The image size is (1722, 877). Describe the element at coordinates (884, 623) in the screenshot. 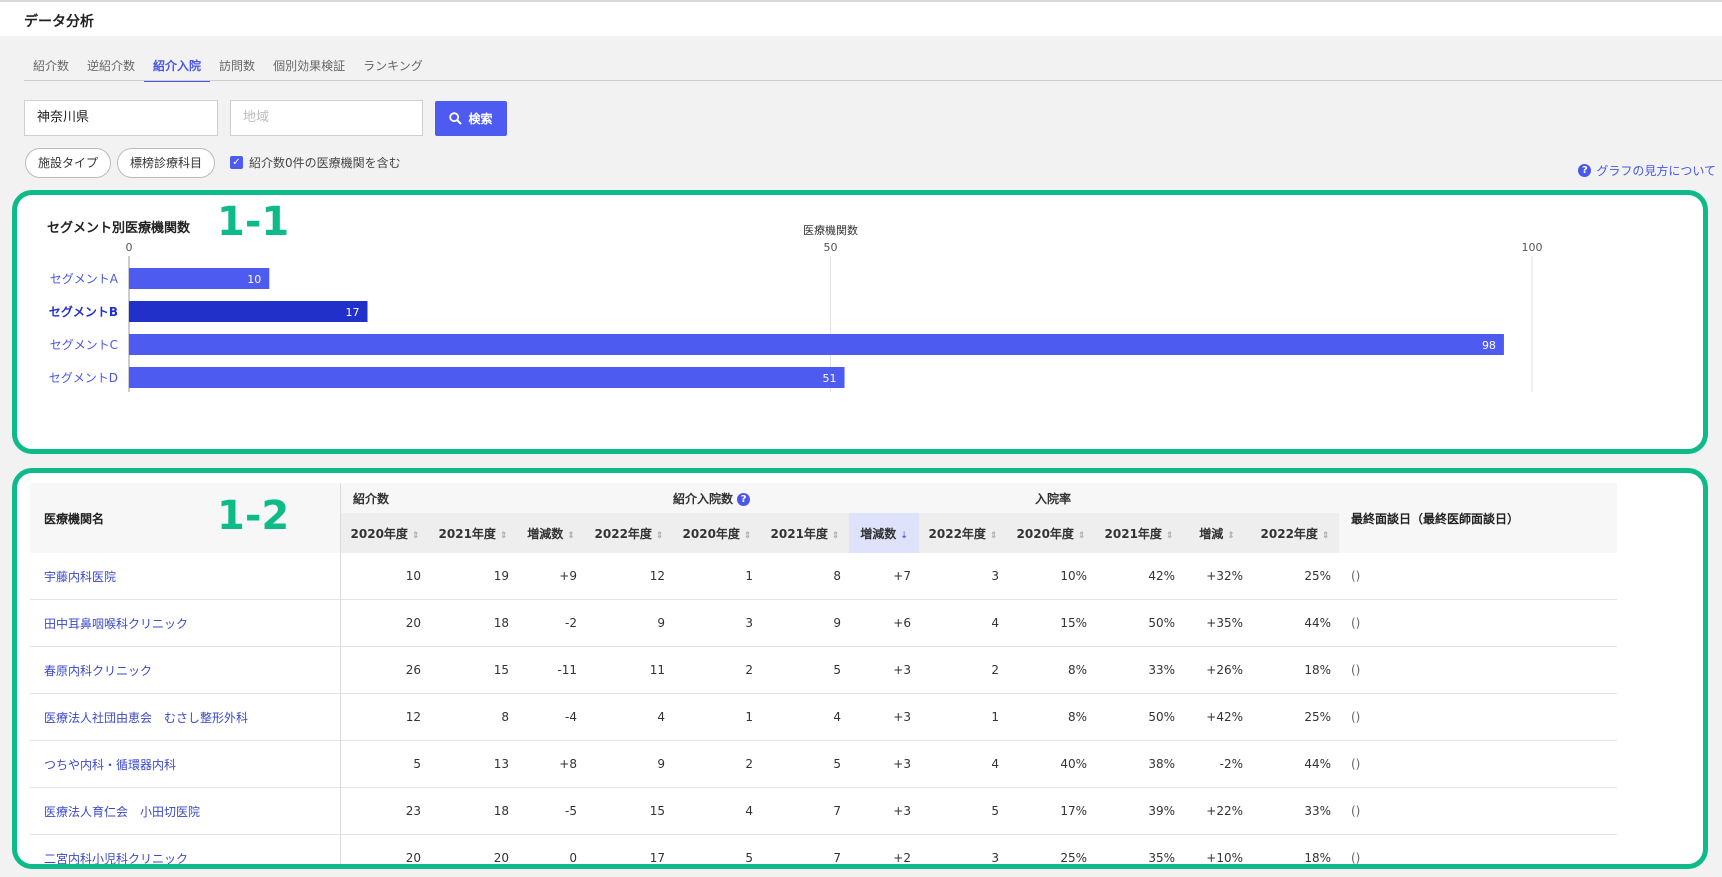

I see `table-cell: +6` at that location.